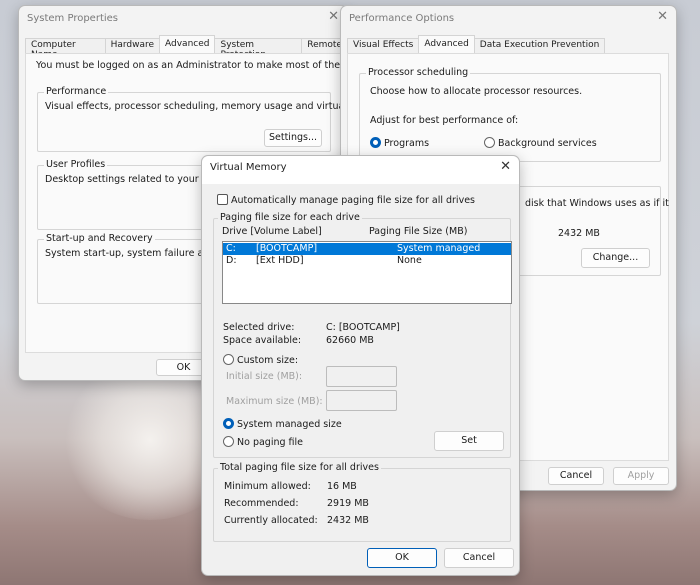 The height and width of the screenshot is (585, 700). I want to click on recommended-value: 2919 MB, so click(348, 503).